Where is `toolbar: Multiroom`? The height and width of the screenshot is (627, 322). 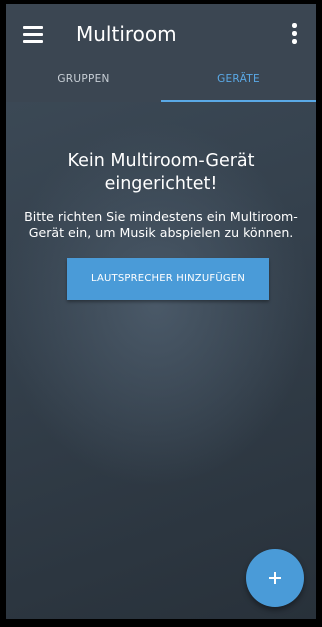
toolbar: Multiroom is located at coordinates (161, 34).